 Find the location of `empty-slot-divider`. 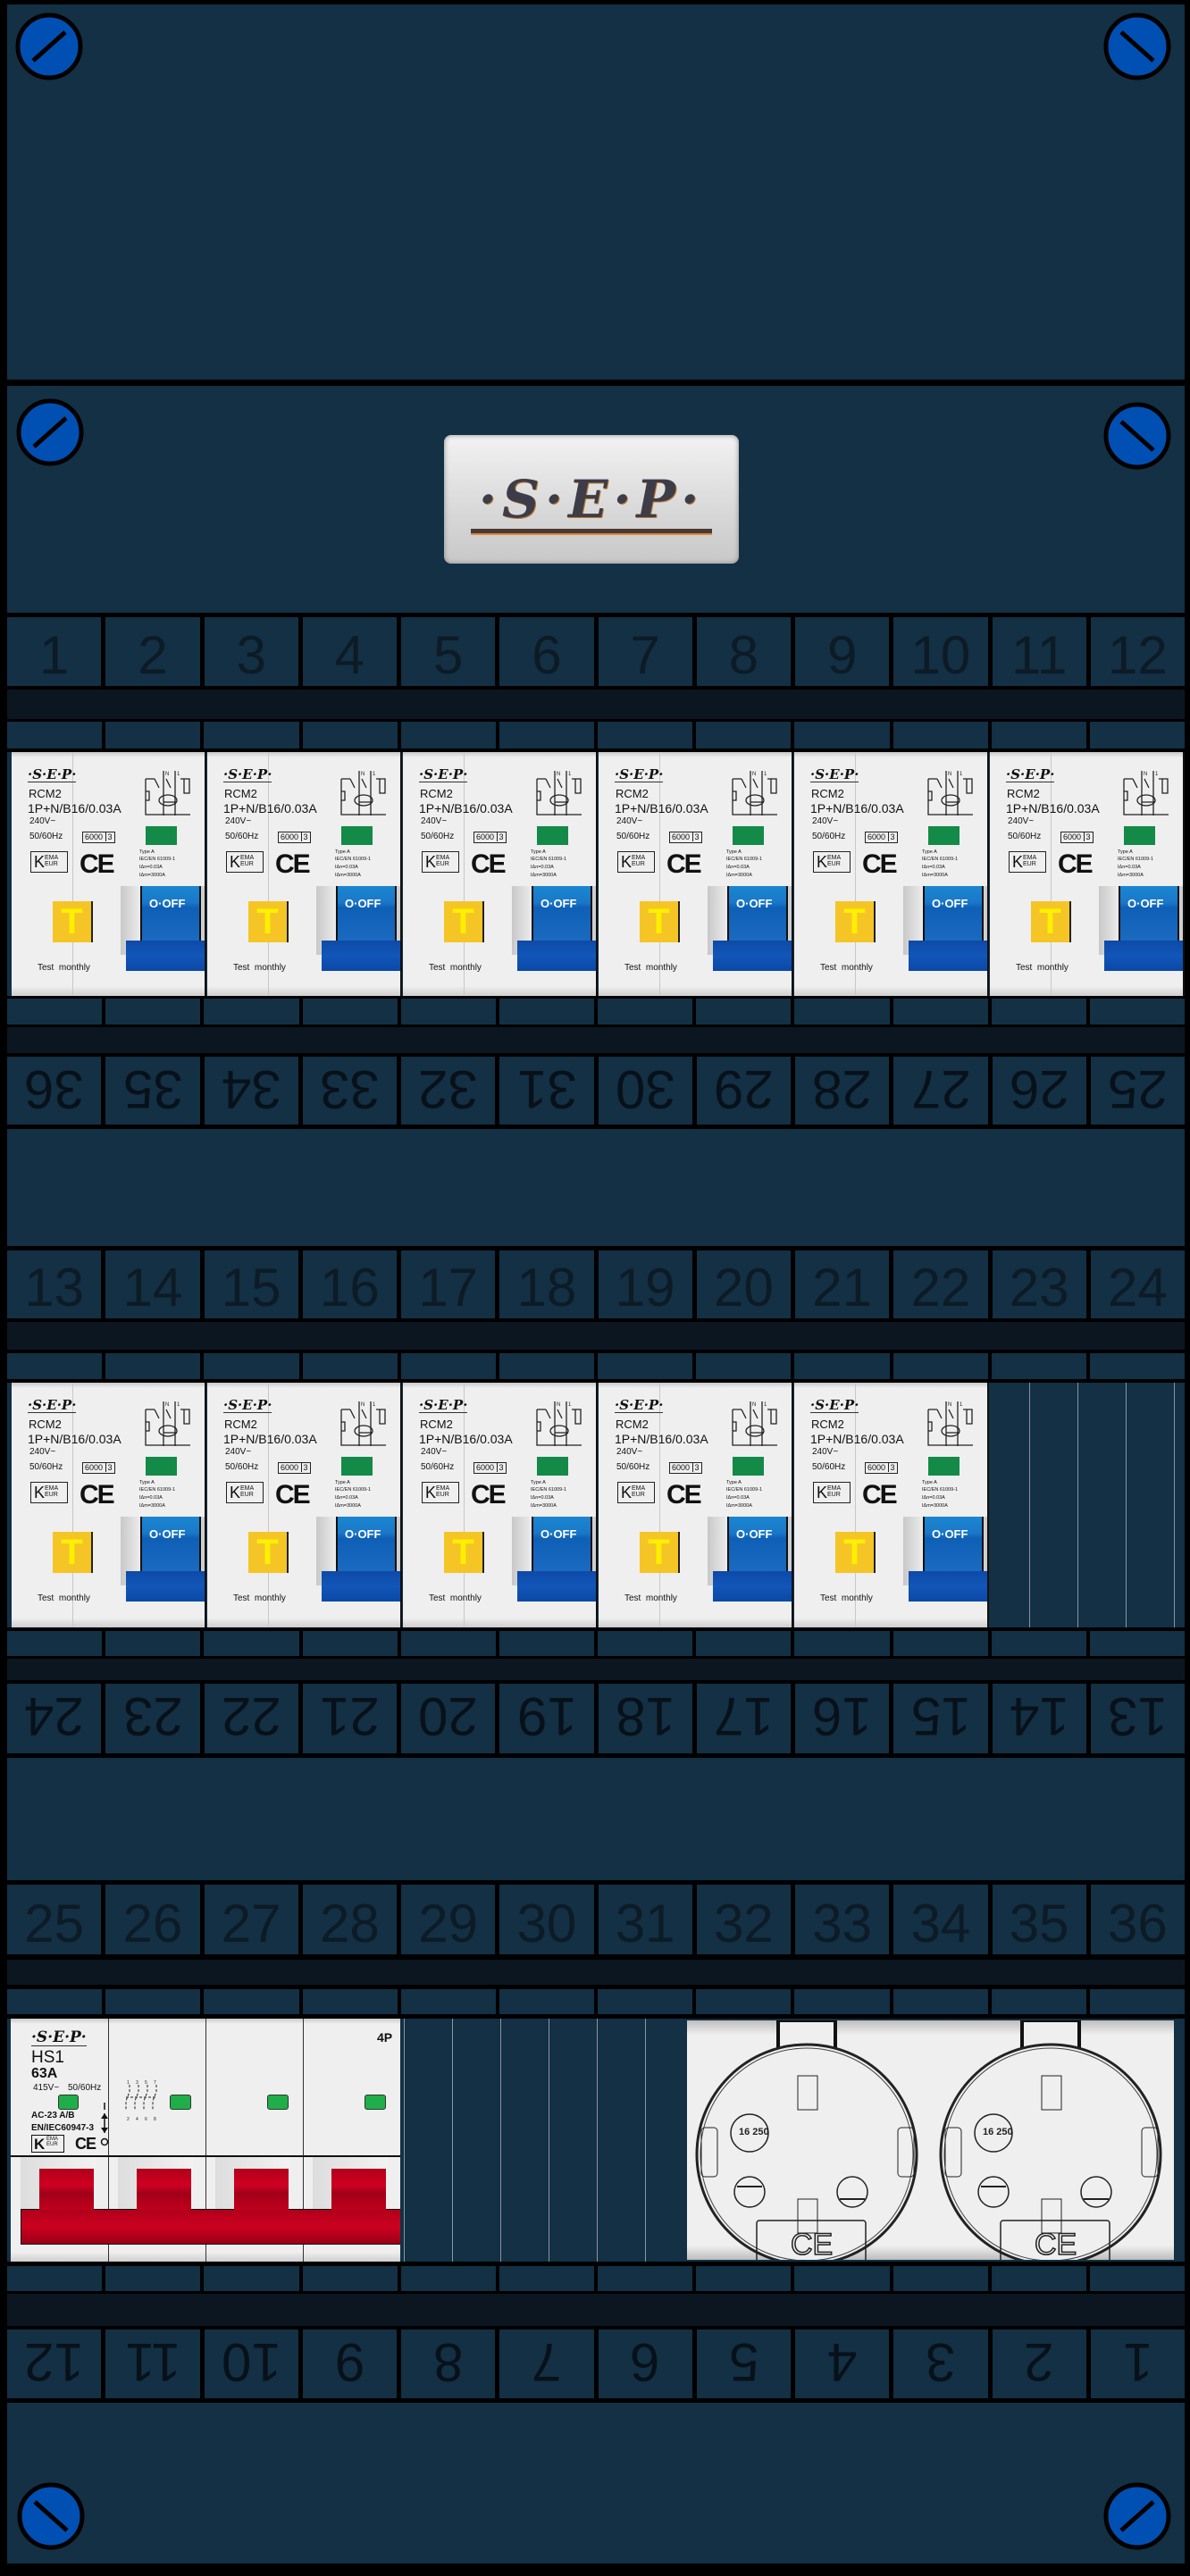

empty-slot-divider is located at coordinates (645, 2140).